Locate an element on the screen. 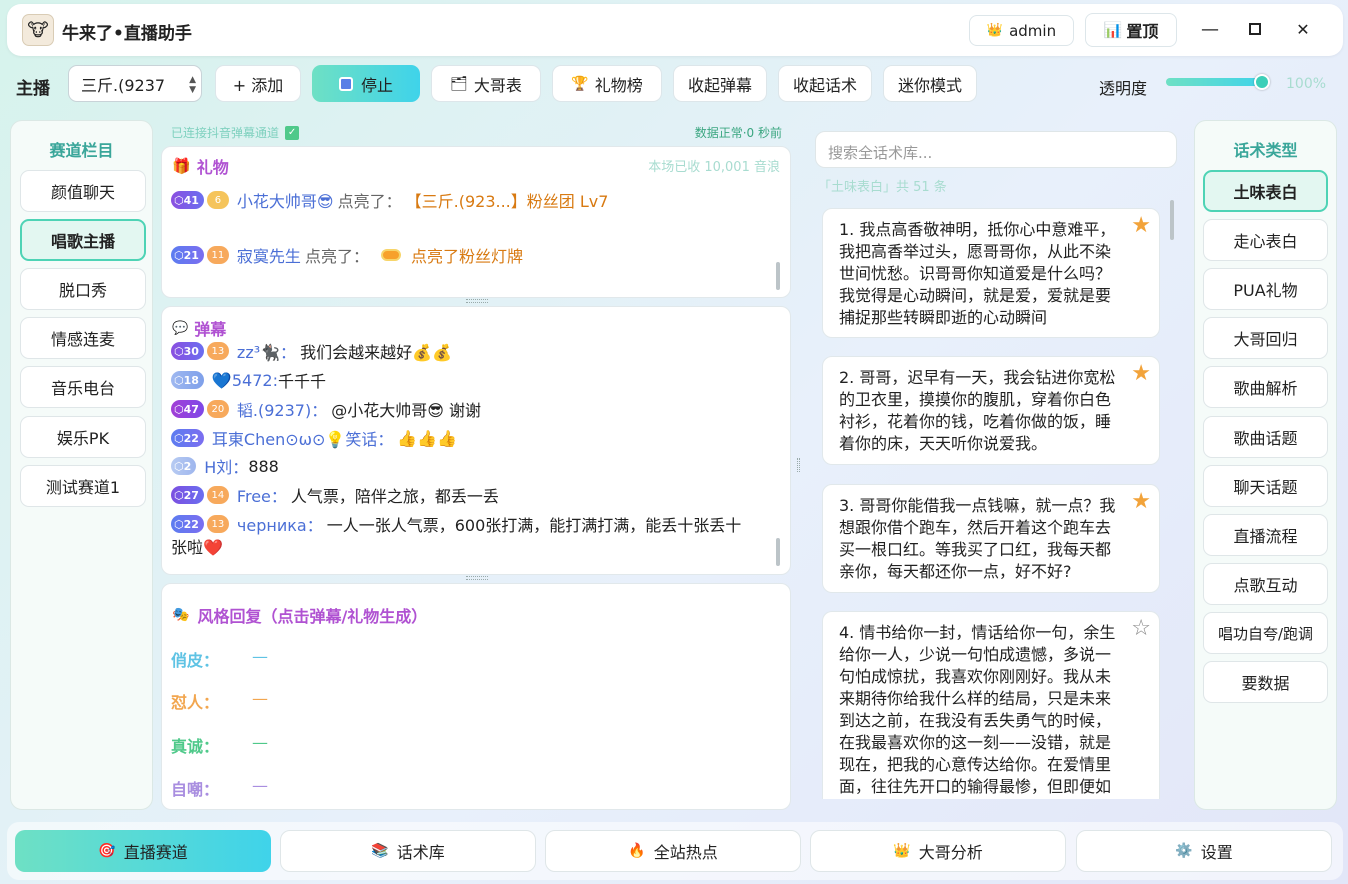 The image size is (1348, 884). minimize-button: — is located at coordinates (1210, 29).